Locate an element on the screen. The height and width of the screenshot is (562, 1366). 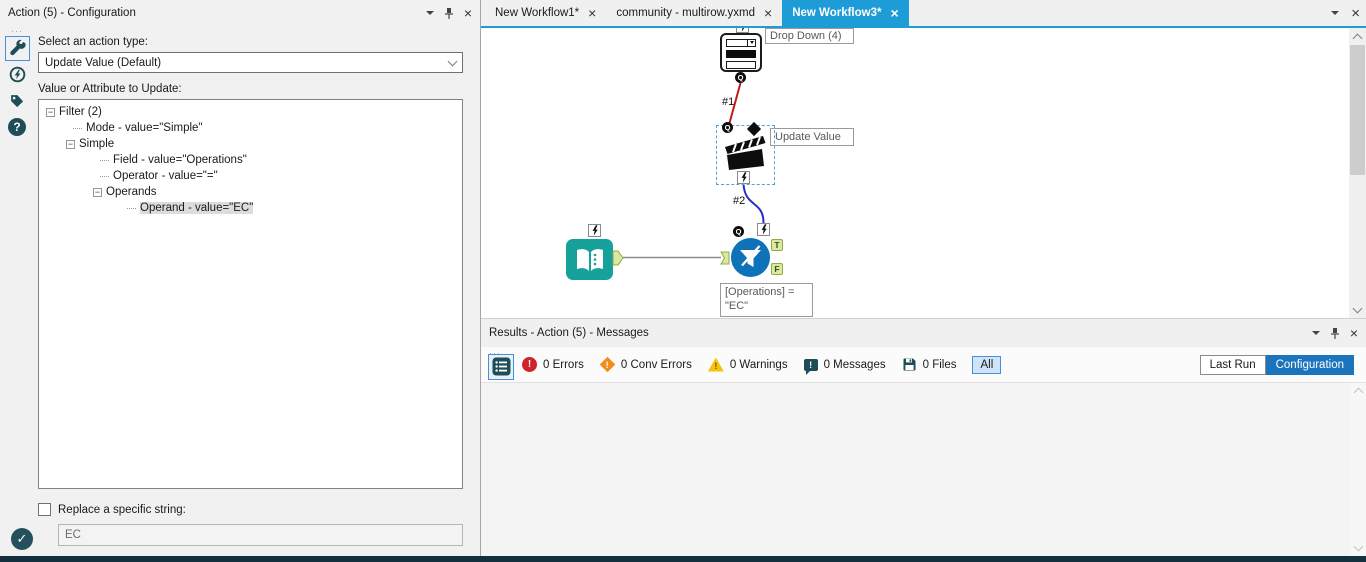
tab-new-workflow3: New Workflow3* × is located at coordinates (845, 13).